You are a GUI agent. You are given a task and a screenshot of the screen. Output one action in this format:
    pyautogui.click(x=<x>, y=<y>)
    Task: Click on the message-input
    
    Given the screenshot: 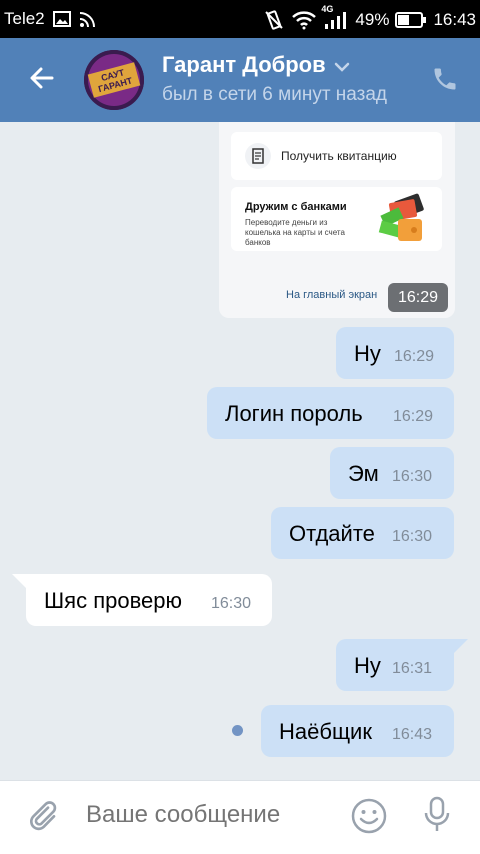 What is the action you would take?
    pyautogui.click(x=206, y=815)
    